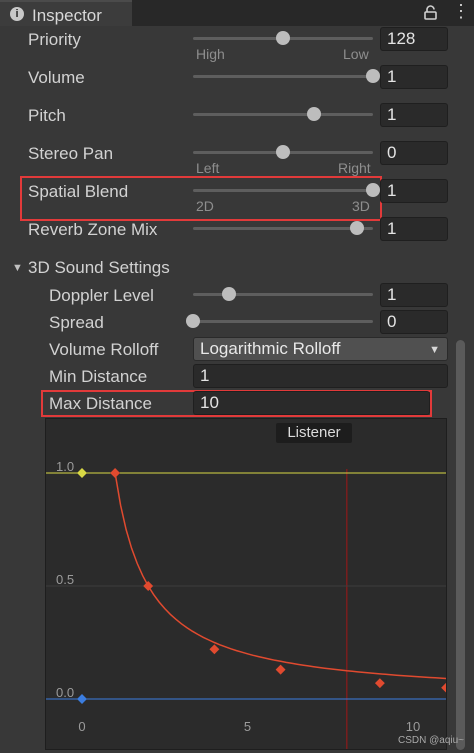  Describe the element at coordinates (414, 191) in the screenshot. I see `spatial-blend-input: 1` at that location.